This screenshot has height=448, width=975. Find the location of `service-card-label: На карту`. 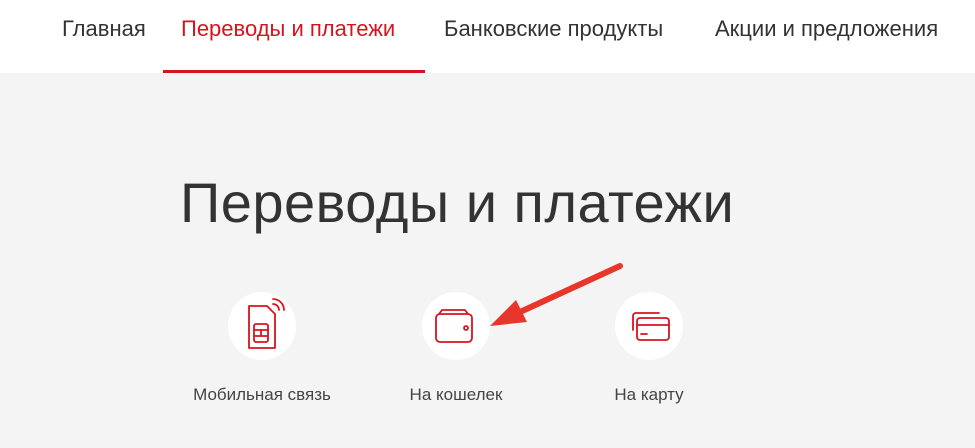

service-card-label: На карту is located at coordinates (649, 394).